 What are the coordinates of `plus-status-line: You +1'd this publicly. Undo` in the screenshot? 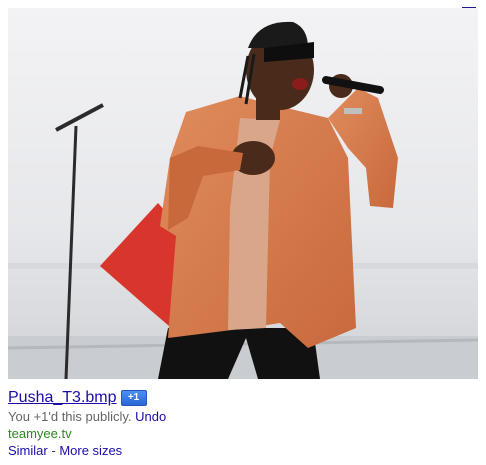 It's located at (243, 416).